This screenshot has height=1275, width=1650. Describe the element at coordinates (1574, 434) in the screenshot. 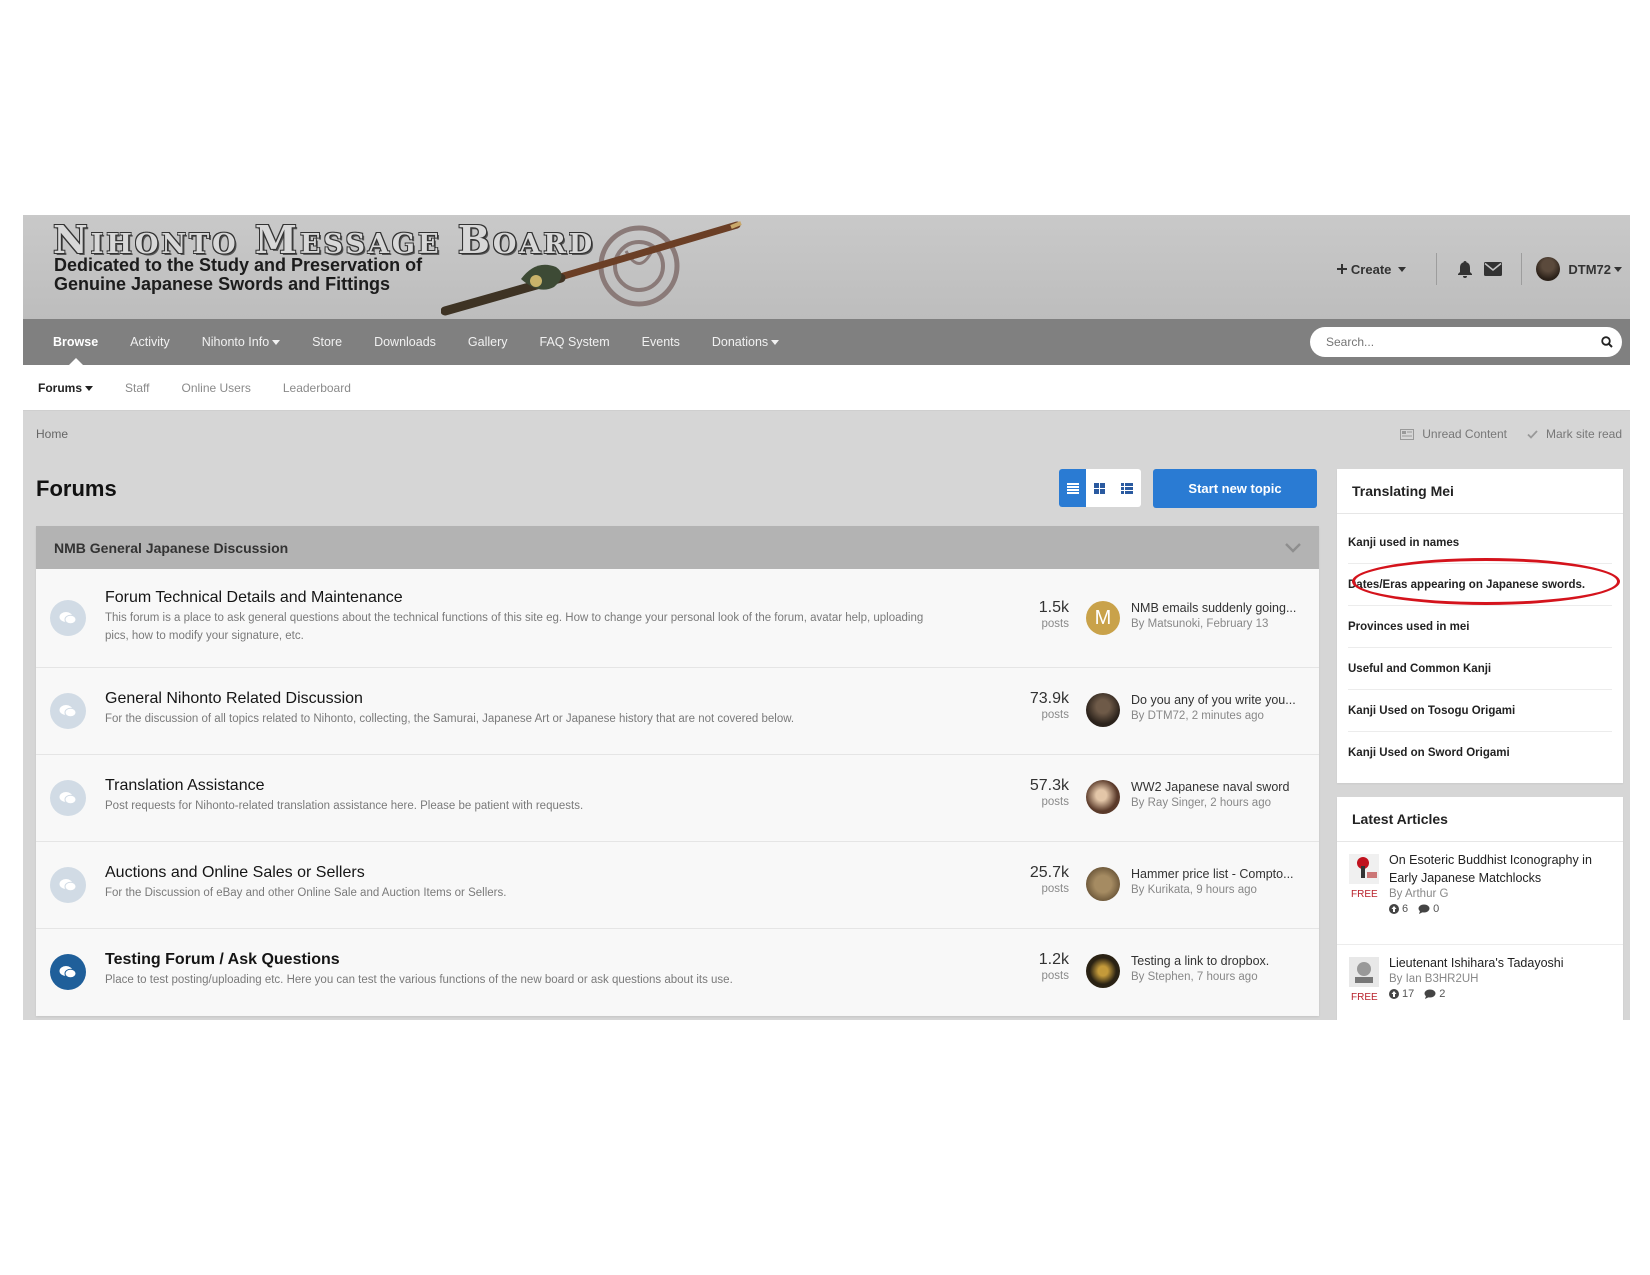

I see `mark-site-read-link: Mark site read` at that location.